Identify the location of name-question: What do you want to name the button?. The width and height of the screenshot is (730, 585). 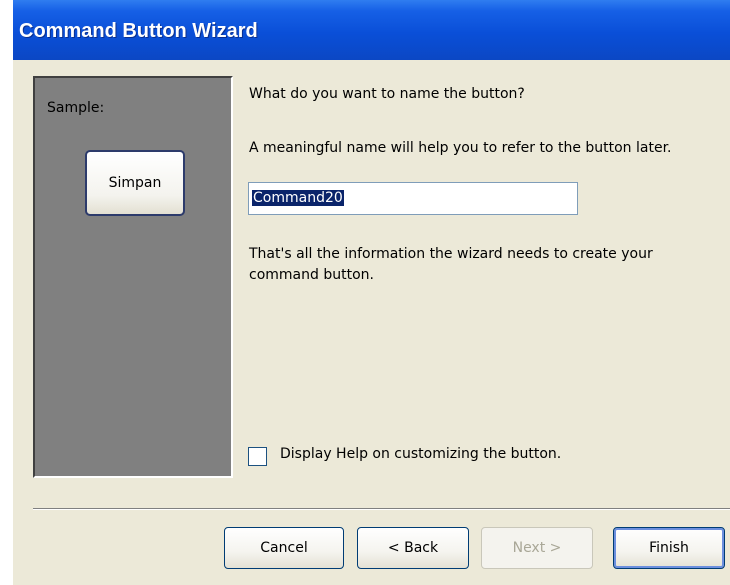
(387, 94).